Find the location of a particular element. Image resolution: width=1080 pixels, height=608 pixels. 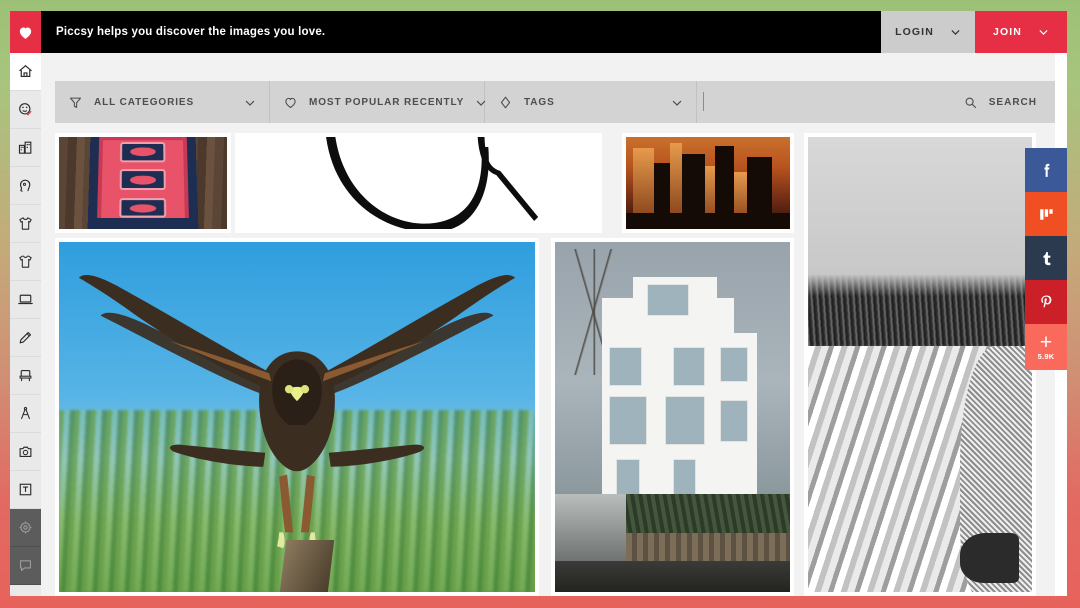

plus-icon: + is located at coordinates (1046, 342).